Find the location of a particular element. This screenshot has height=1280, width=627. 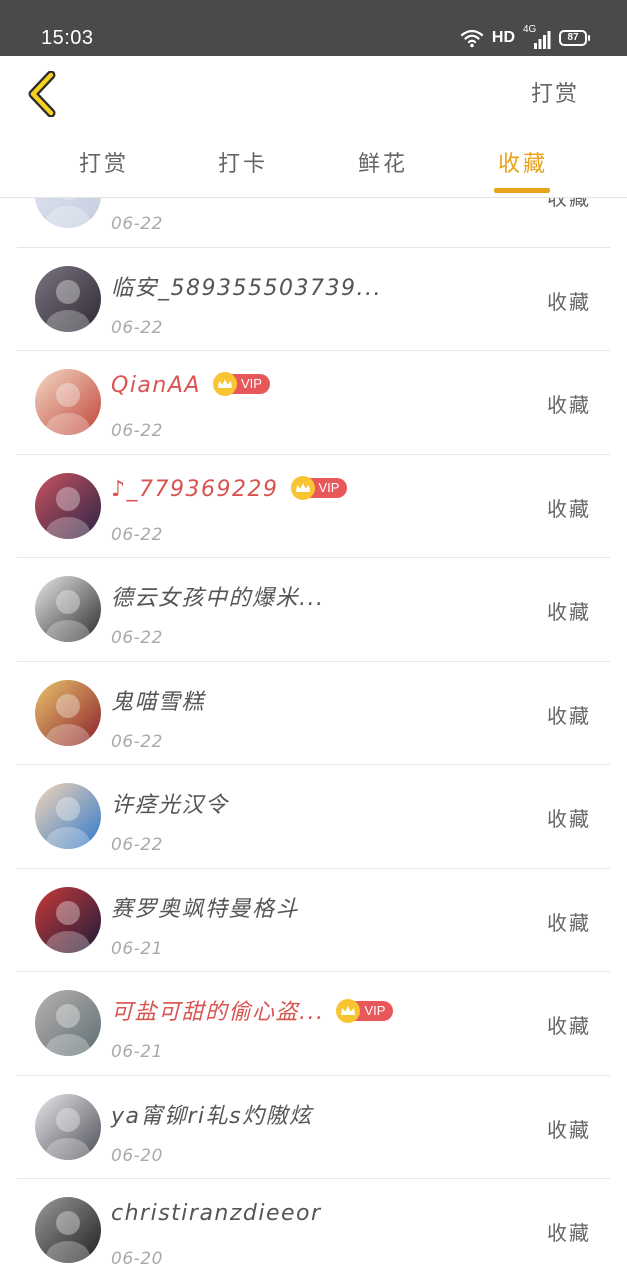

user-name: 鬼喵雪糕 is located at coordinates (158, 700).